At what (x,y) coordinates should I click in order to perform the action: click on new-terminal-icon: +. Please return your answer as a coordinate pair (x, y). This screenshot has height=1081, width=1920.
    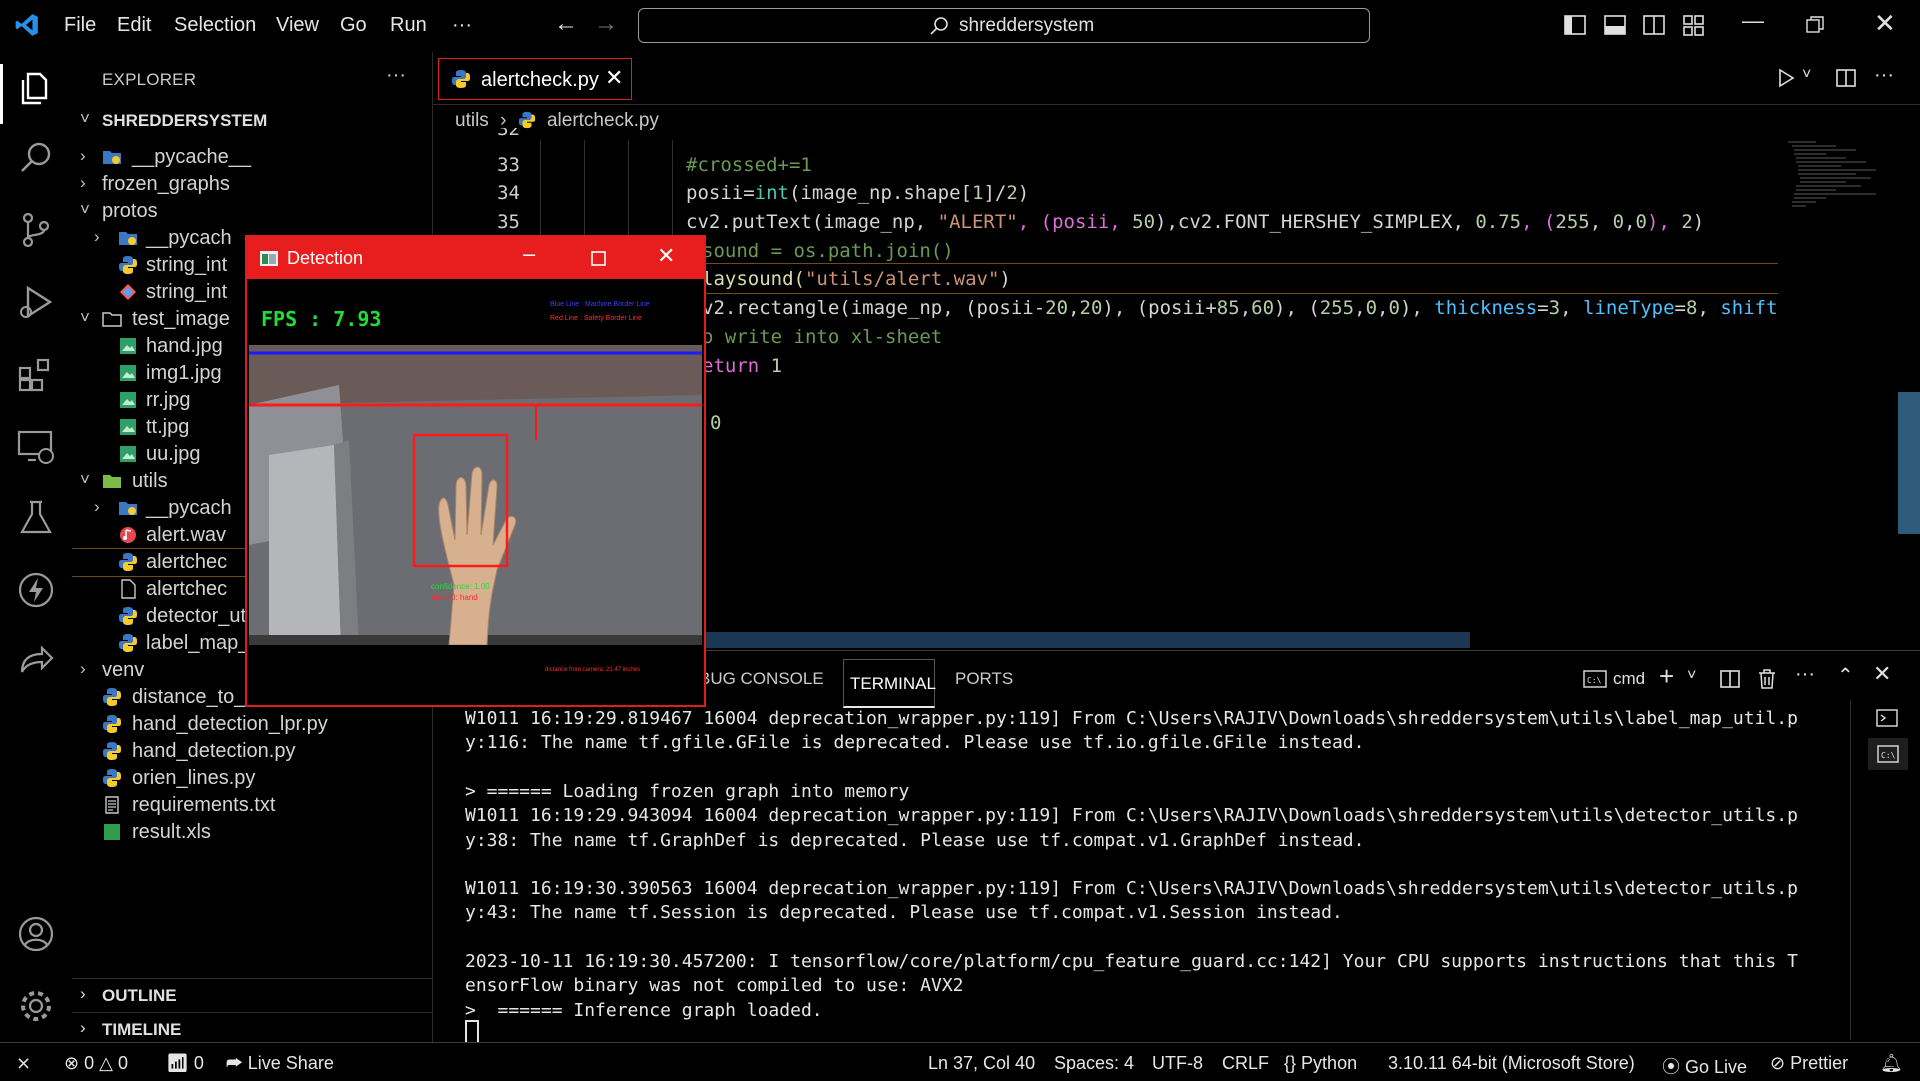
    Looking at the image, I should click on (1666, 676).